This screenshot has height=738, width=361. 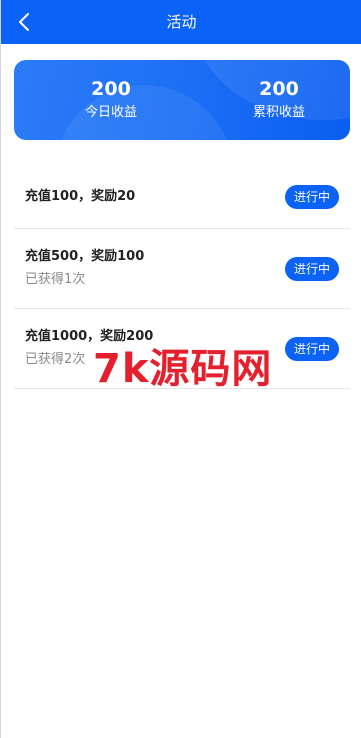 What do you see at coordinates (55, 279) in the screenshot?
I see `activity-subtitle: 已获得1次` at bounding box center [55, 279].